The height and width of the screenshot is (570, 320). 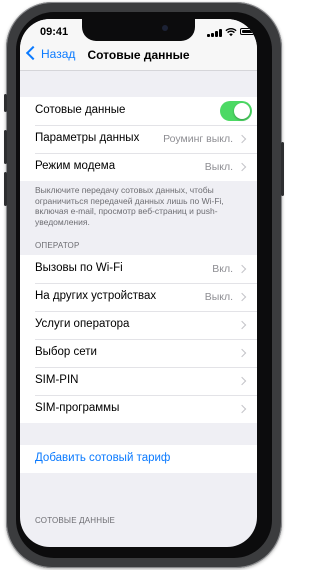 I want to click on list-item-network-selection: Выбор сети, so click(x=138, y=353).